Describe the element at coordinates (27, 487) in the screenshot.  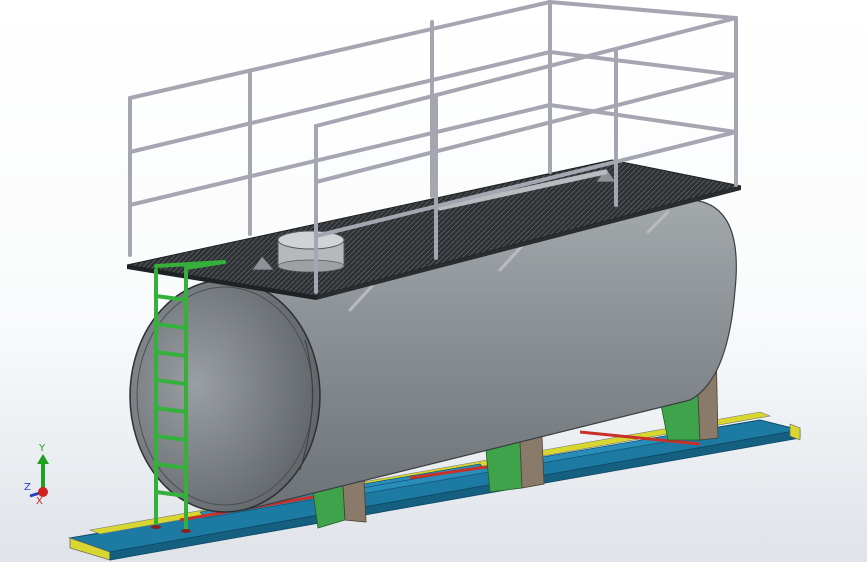
I see `z-axis-label: Z` at that location.